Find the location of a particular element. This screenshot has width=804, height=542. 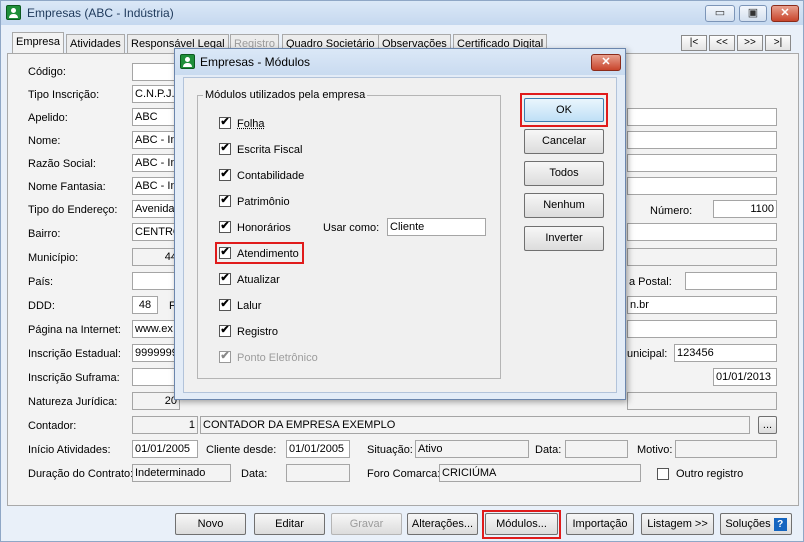

editar-button: Editar is located at coordinates (289, 524).